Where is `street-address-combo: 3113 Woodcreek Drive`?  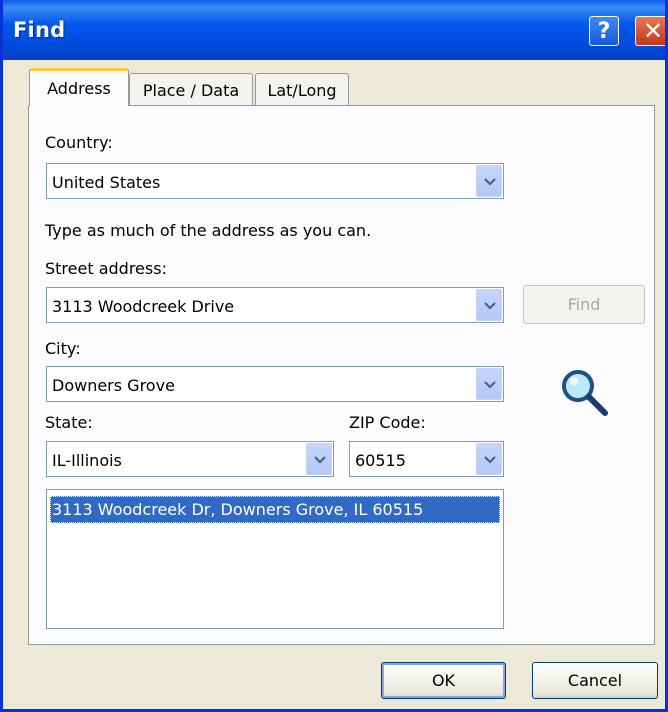 street-address-combo: 3113 Woodcreek Drive is located at coordinates (275, 305).